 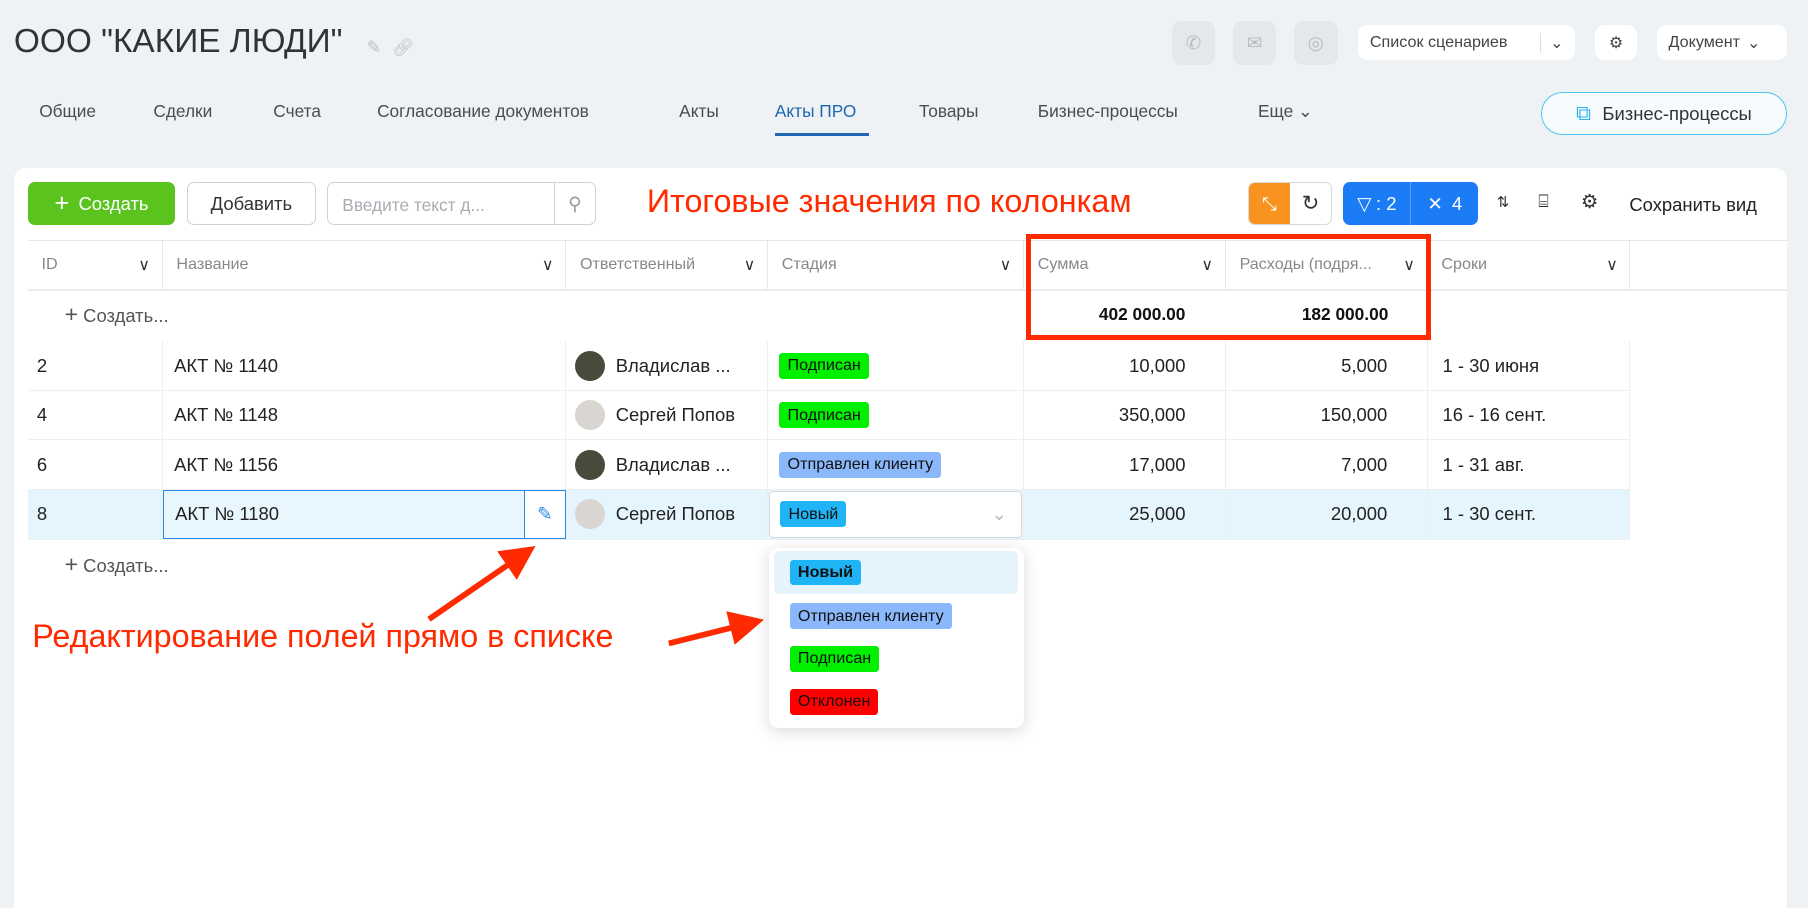 I want to click on arrow-to-edit-field, so click(x=481, y=583).